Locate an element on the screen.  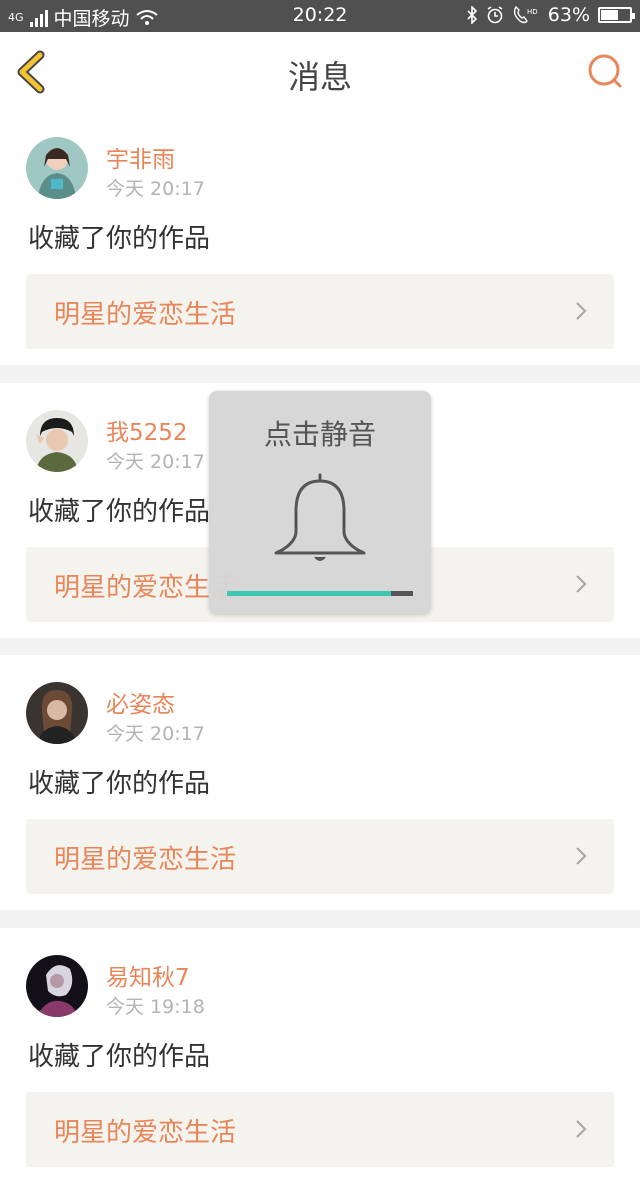
page-title: 消息 is located at coordinates (319, 77).